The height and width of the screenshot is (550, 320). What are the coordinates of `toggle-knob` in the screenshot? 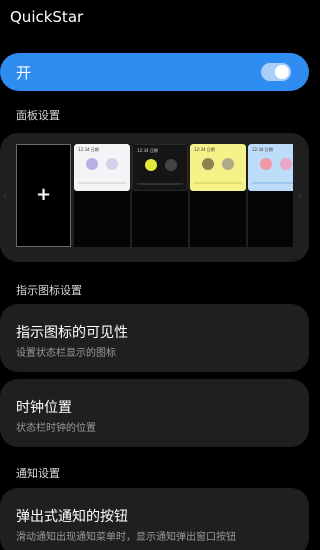 It's located at (282, 72).